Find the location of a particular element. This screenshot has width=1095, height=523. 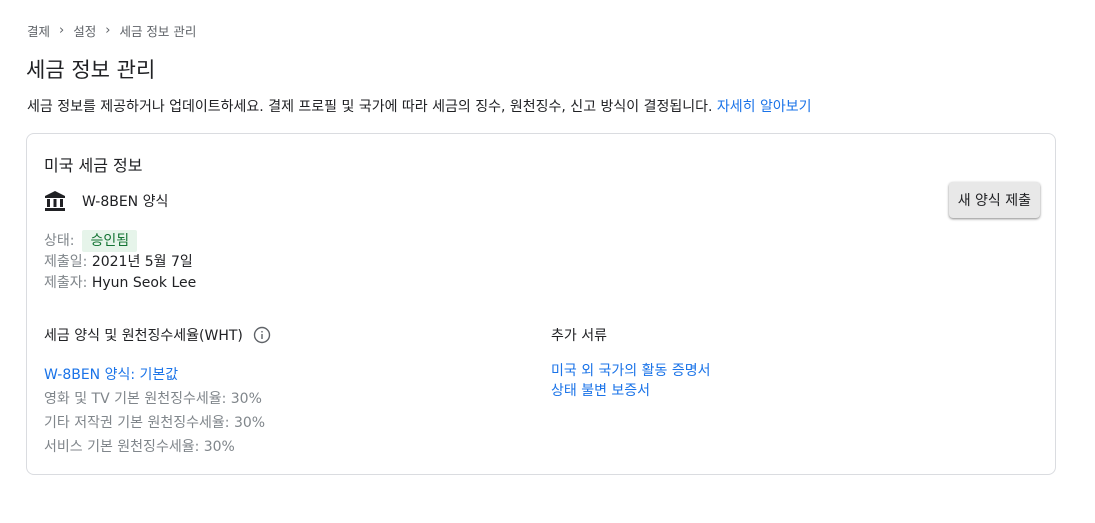

info-icon is located at coordinates (262, 335).